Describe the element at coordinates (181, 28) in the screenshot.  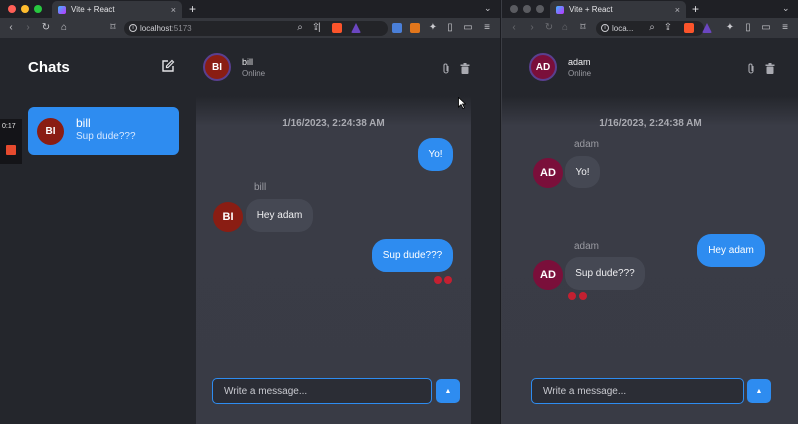
I see `url-port: :5173` at that location.